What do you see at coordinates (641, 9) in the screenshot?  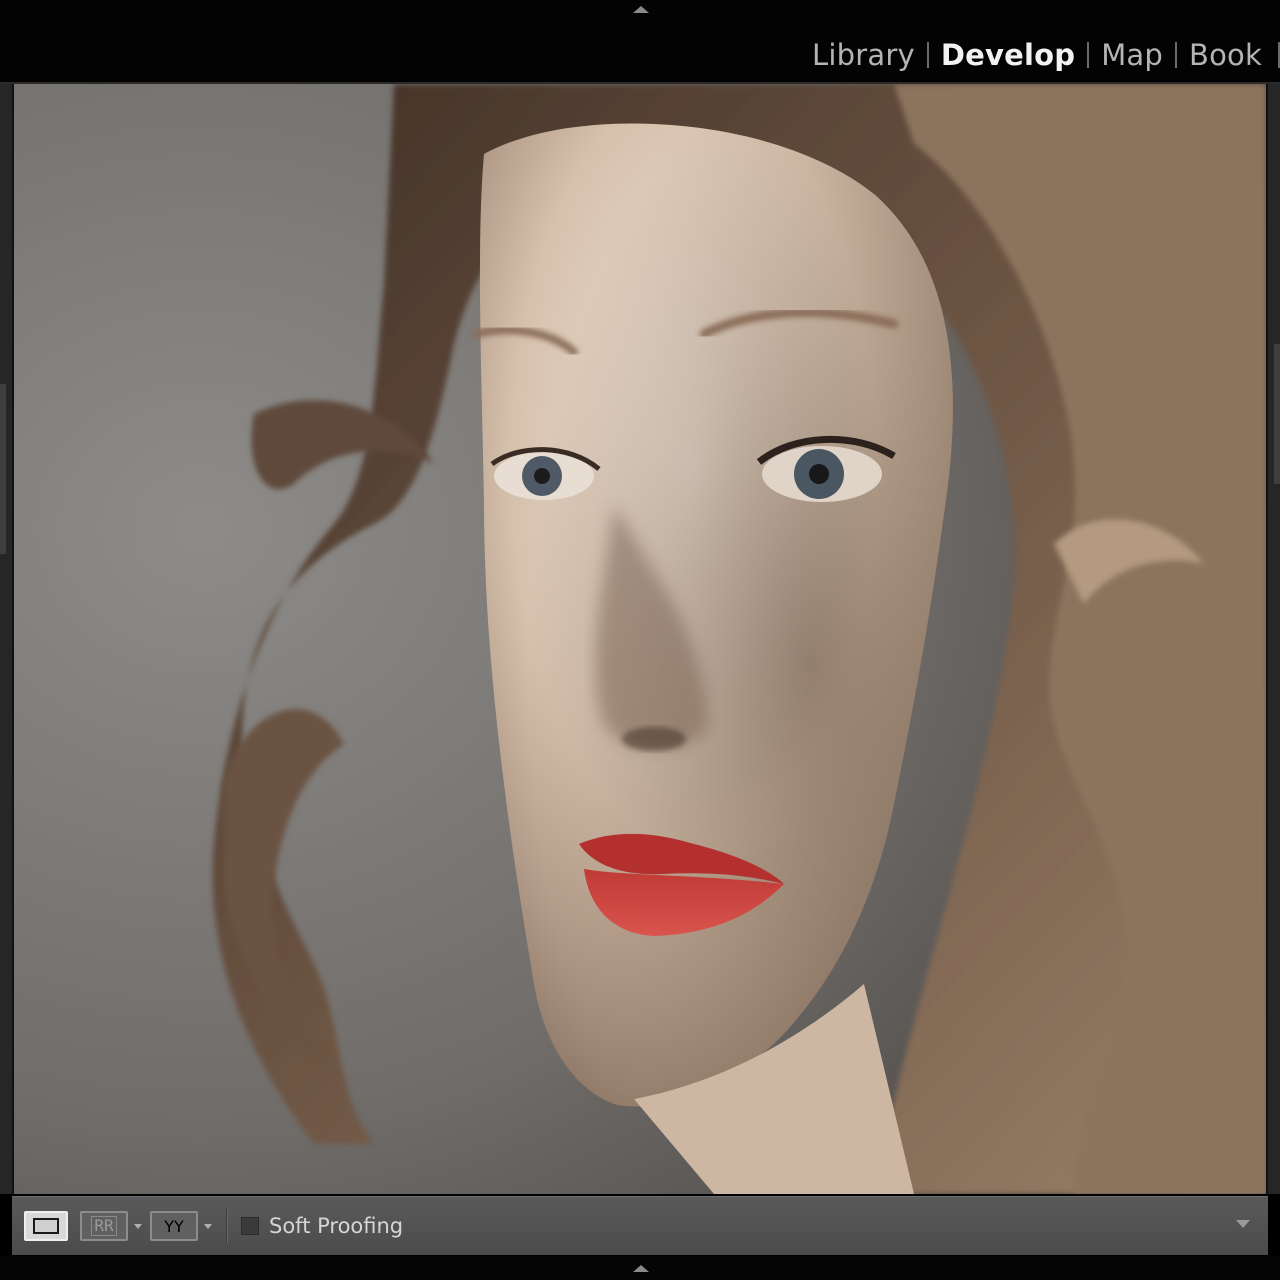 I see `collapse-top-panel-icon` at bounding box center [641, 9].